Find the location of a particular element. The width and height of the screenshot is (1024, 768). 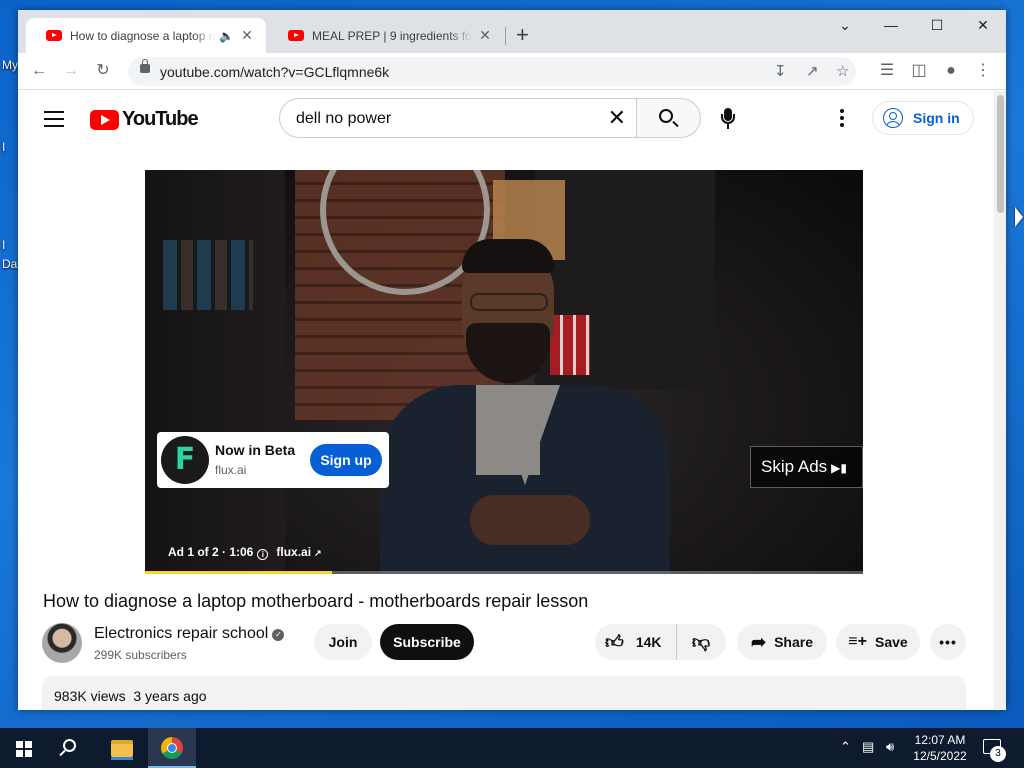

ad-domain: flux.ai is located at coordinates (231, 470).